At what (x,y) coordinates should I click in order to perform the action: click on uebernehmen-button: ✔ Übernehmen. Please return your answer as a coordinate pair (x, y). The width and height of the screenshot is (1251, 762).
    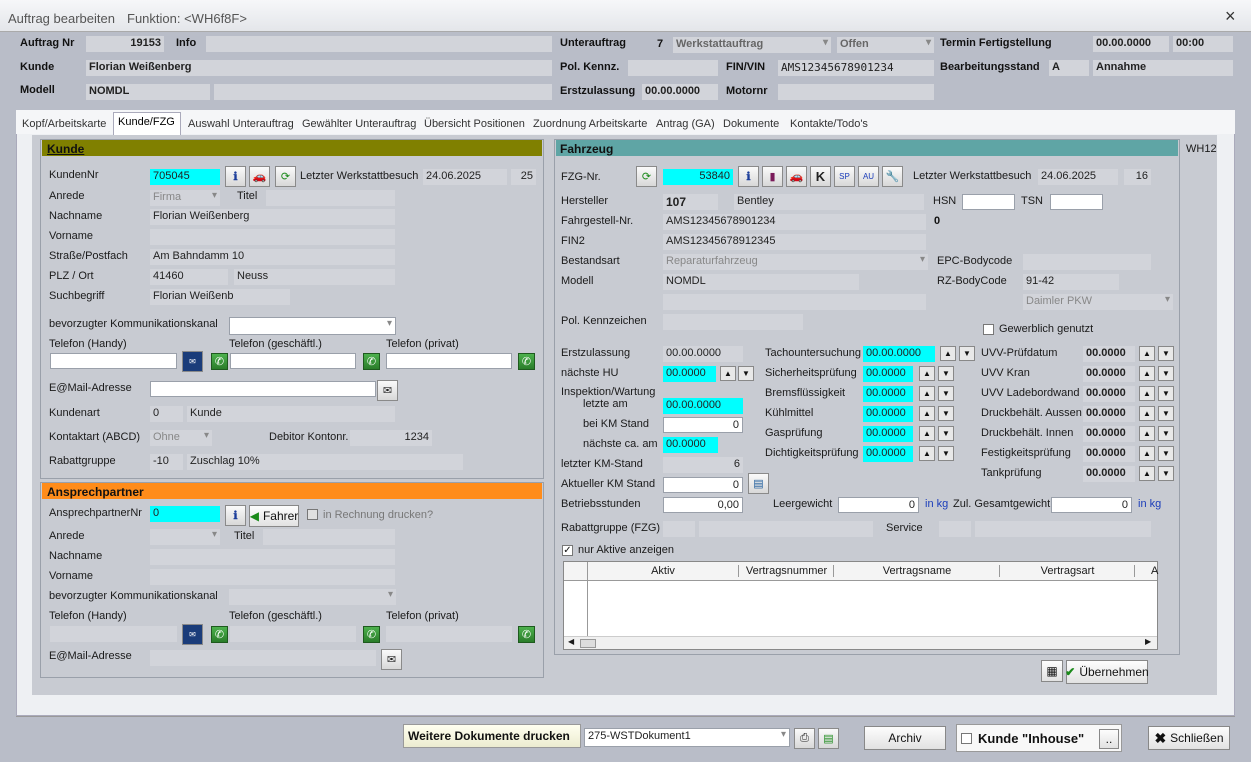
    Looking at the image, I should click on (1107, 672).